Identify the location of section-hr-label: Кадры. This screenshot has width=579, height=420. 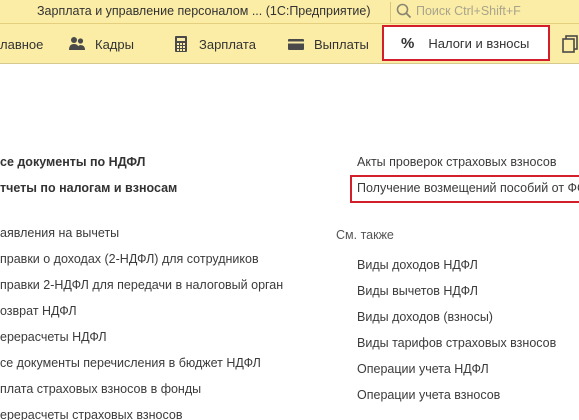
(114, 44).